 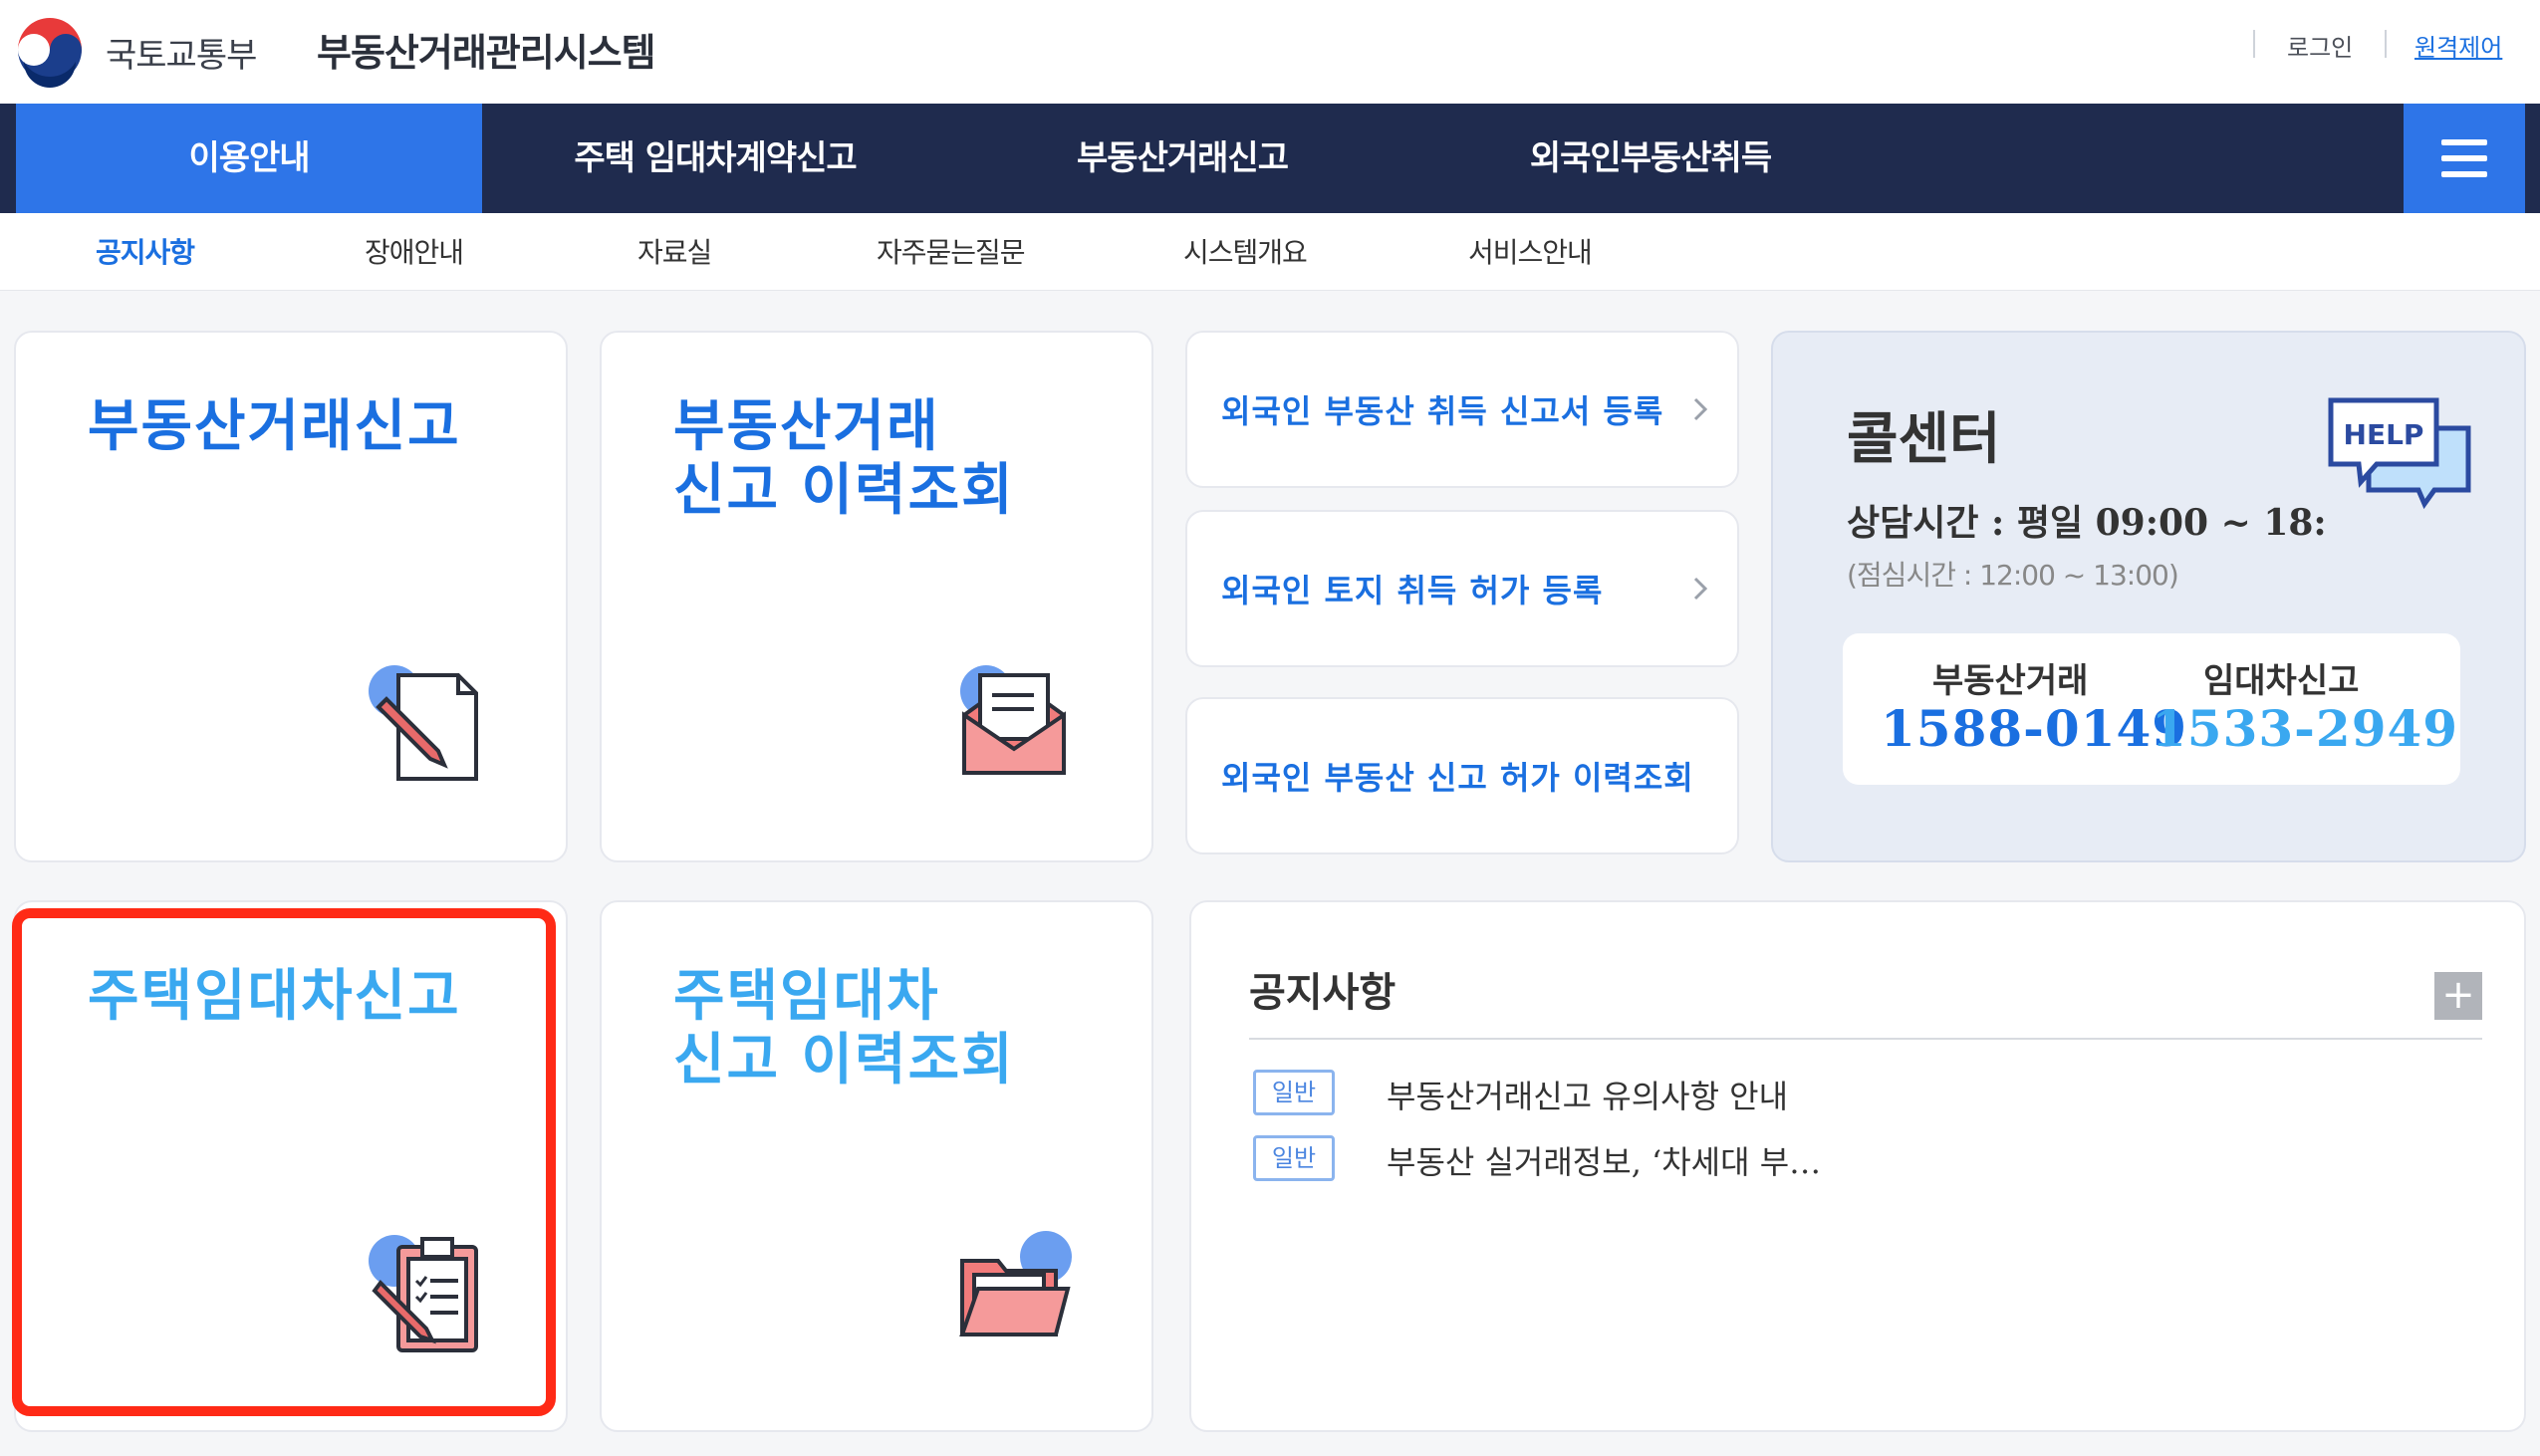 What do you see at coordinates (2034, 728) in the screenshot?
I see `trade-line-number: 1588-0149` at bounding box center [2034, 728].